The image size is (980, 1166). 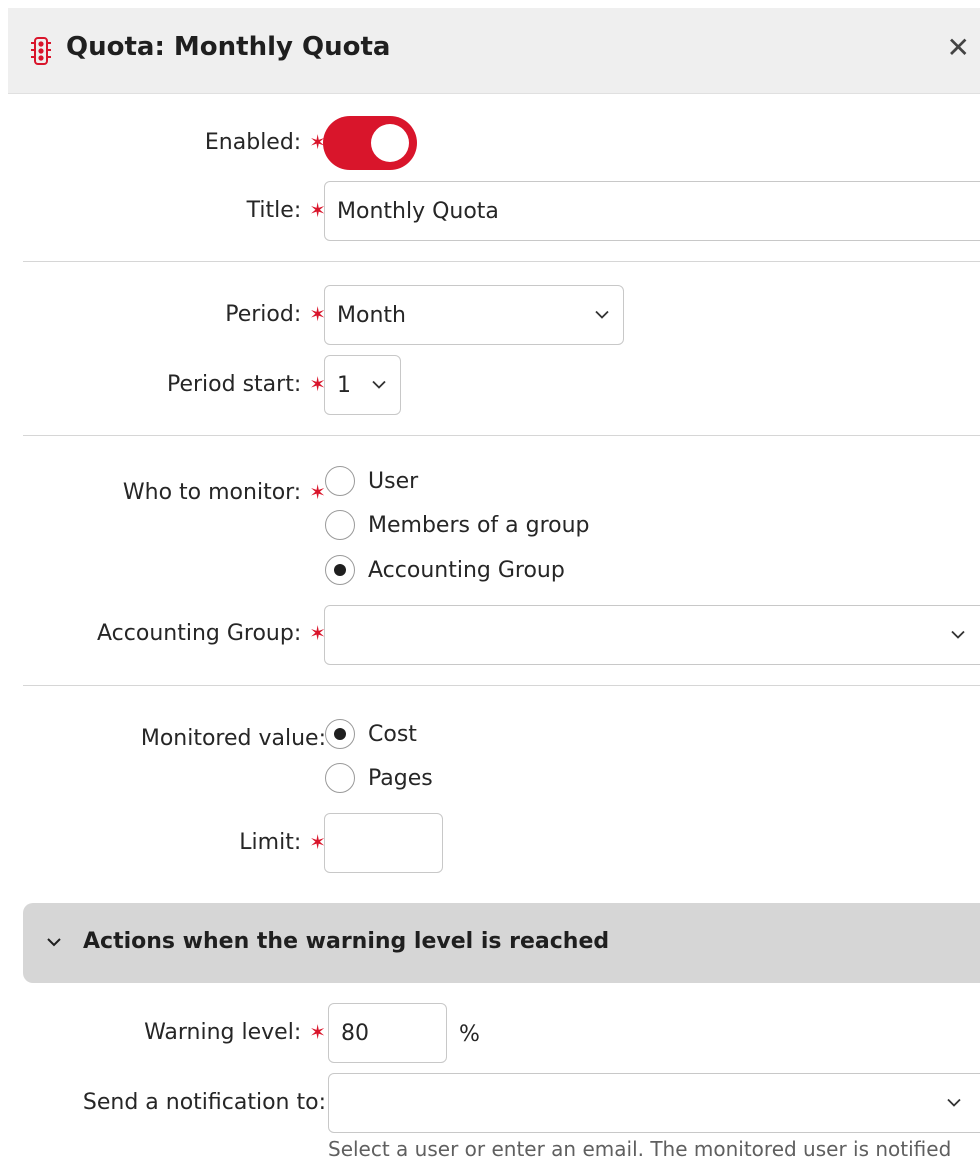 I want to click on accounting-group-label: Accounting Group: ✶, so click(x=211, y=633).